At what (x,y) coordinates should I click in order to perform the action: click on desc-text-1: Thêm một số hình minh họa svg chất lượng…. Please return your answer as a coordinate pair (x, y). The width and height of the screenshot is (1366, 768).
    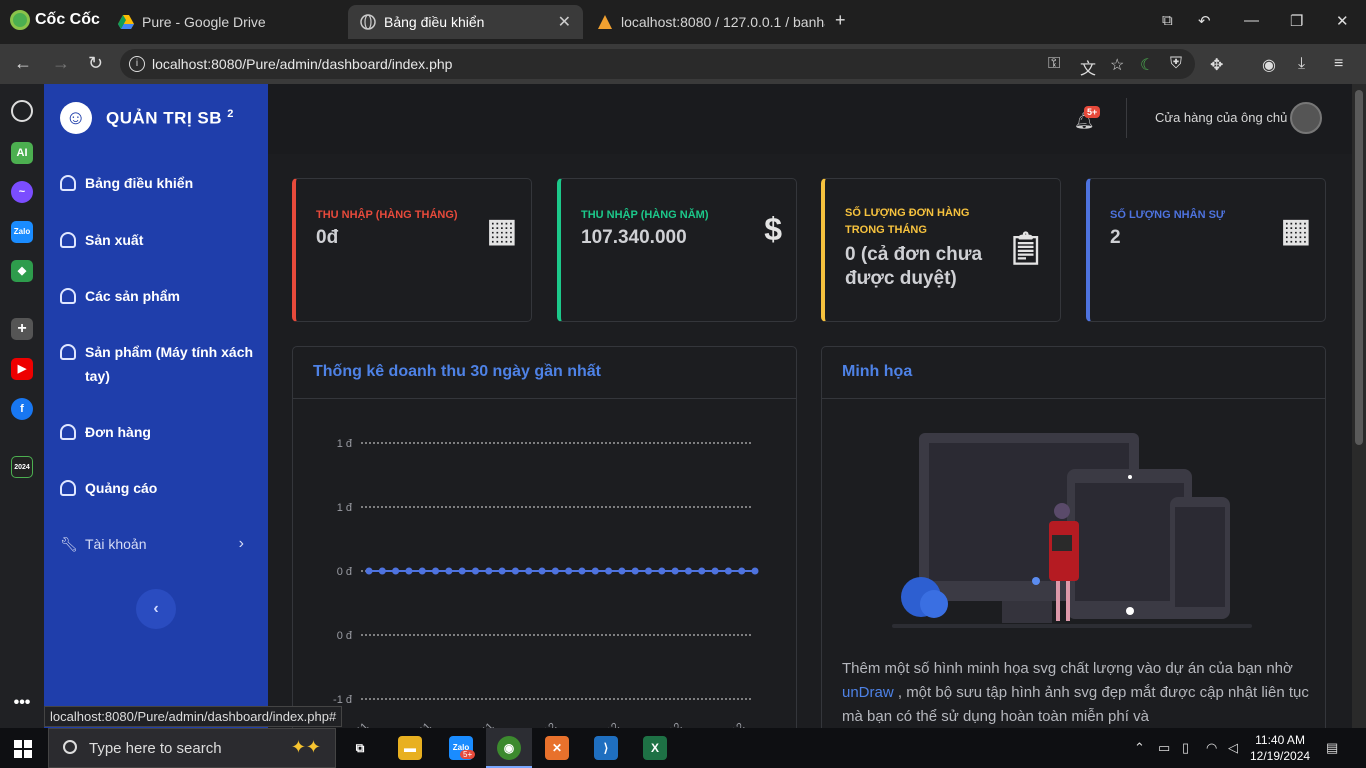
    Looking at the image, I should click on (1067, 668).